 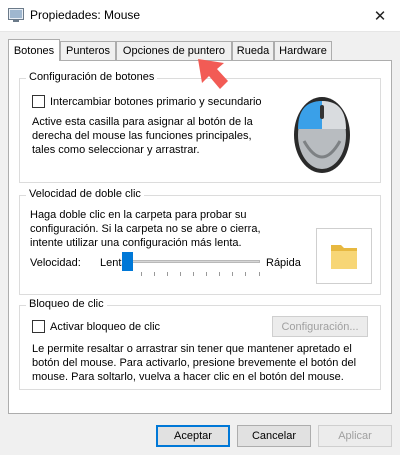 I want to click on tab-punteros: Punteros, so click(x=88, y=50).